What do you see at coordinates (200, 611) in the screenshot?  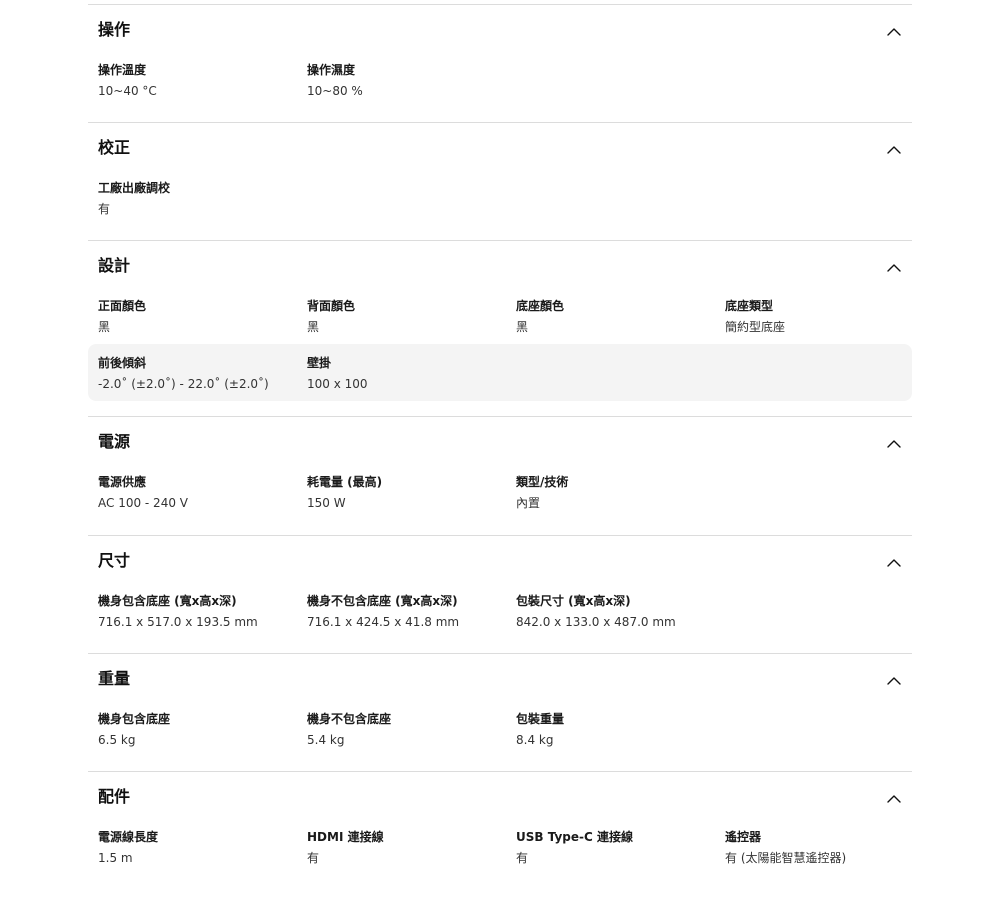 I see `spec-item: 機身包含底座 (寬x高x深) 716.1 x 517.0 x 193.5 mm` at bounding box center [200, 611].